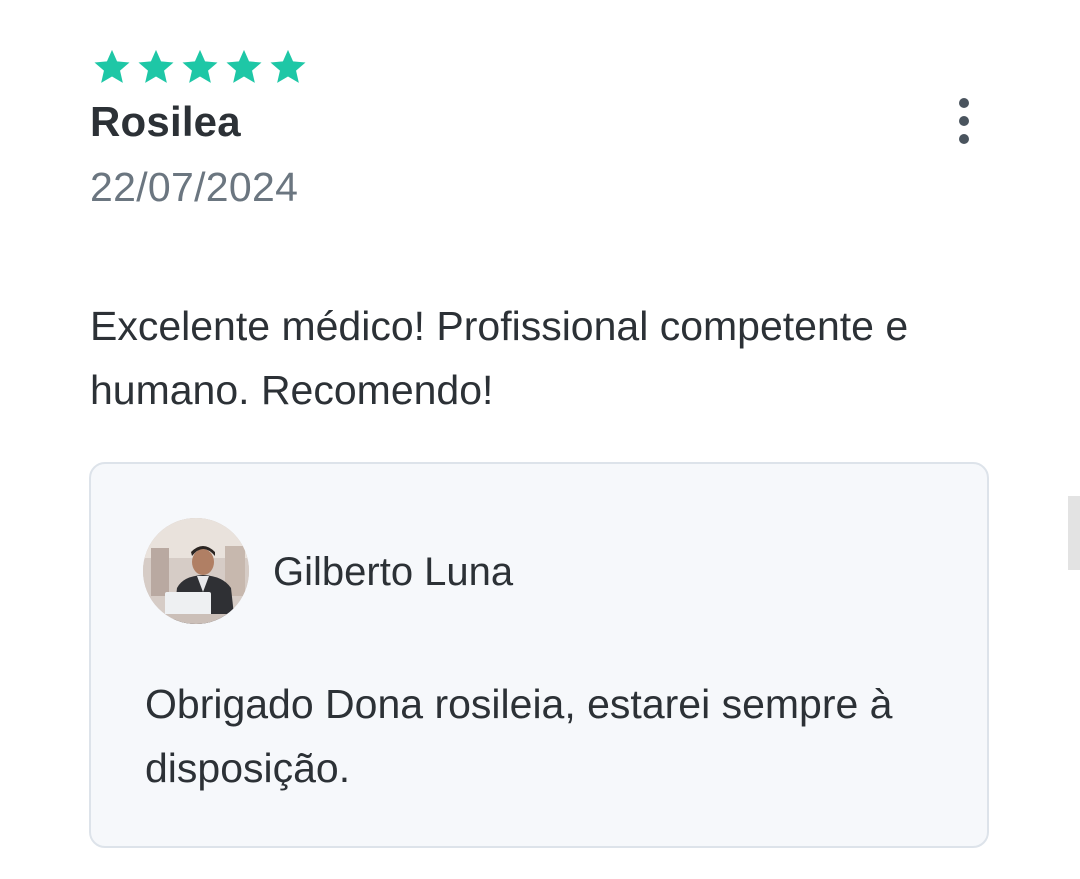 The width and height of the screenshot is (1080, 879). I want to click on profile-photo-icon, so click(196, 571).